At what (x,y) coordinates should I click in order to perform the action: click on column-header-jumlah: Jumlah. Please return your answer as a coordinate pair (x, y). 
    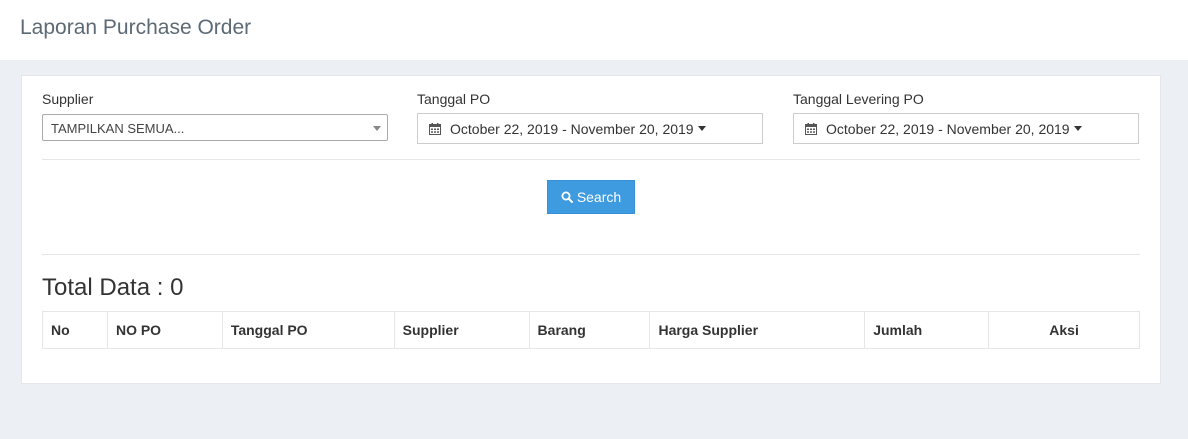
    Looking at the image, I should click on (927, 330).